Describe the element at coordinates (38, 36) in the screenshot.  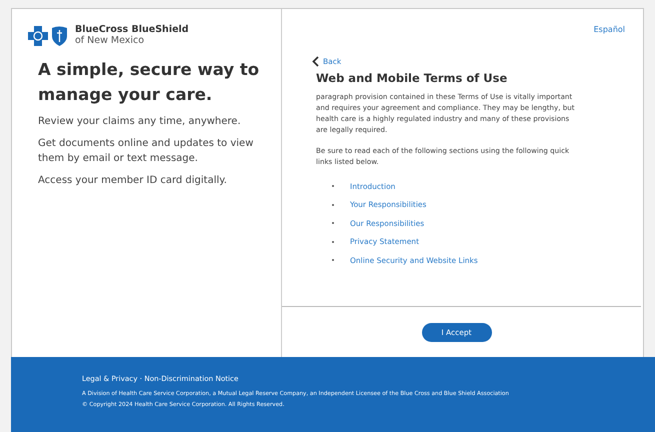
I see `cross-logo-icon` at that location.